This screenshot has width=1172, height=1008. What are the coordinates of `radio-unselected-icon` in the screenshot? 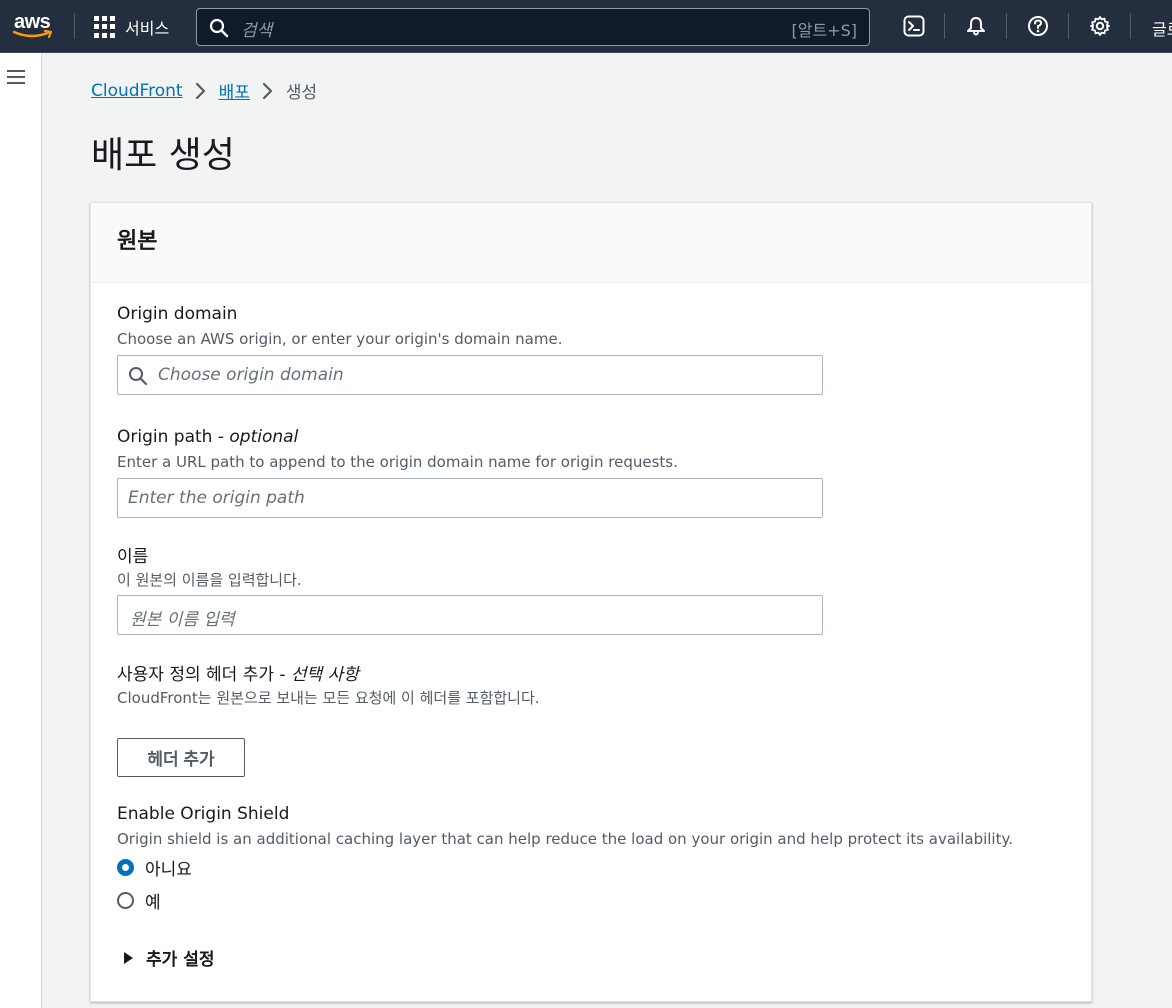 It's located at (125, 900).